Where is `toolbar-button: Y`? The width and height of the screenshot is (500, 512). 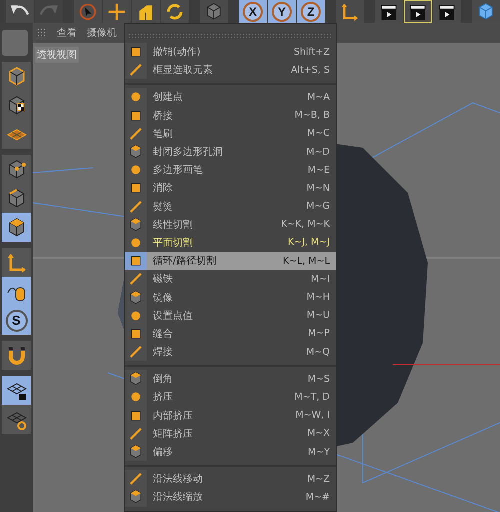 toolbar-button: Y is located at coordinates (282, 11).